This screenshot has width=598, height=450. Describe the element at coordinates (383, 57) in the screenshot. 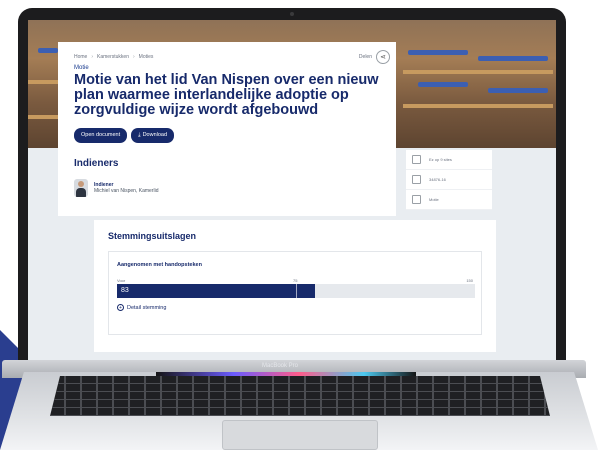

I see `share-icon: ⋖` at that location.